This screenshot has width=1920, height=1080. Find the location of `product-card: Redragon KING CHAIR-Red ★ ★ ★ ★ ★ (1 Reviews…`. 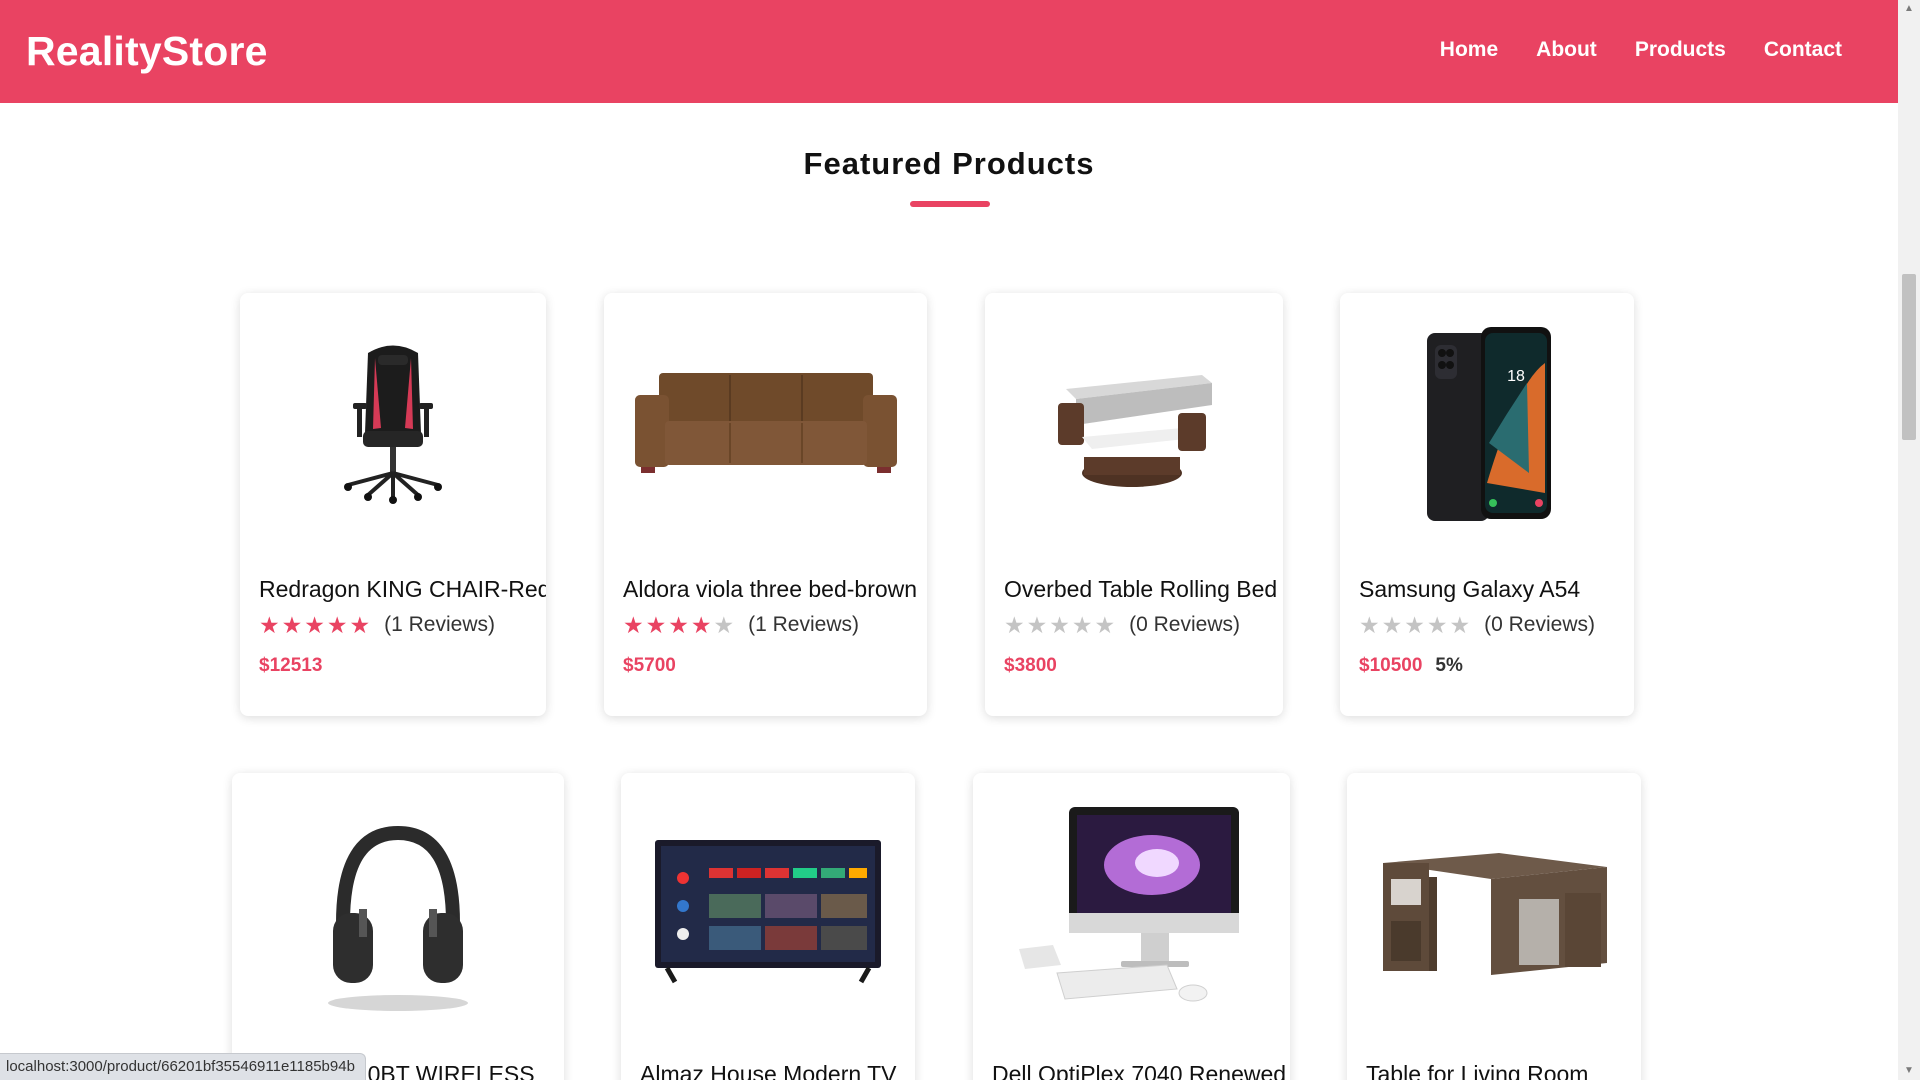

product-card: Redragon KING CHAIR-Red ★ ★ ★ ★ ★ (1 Reviews… is located at coordinates (393, 504).